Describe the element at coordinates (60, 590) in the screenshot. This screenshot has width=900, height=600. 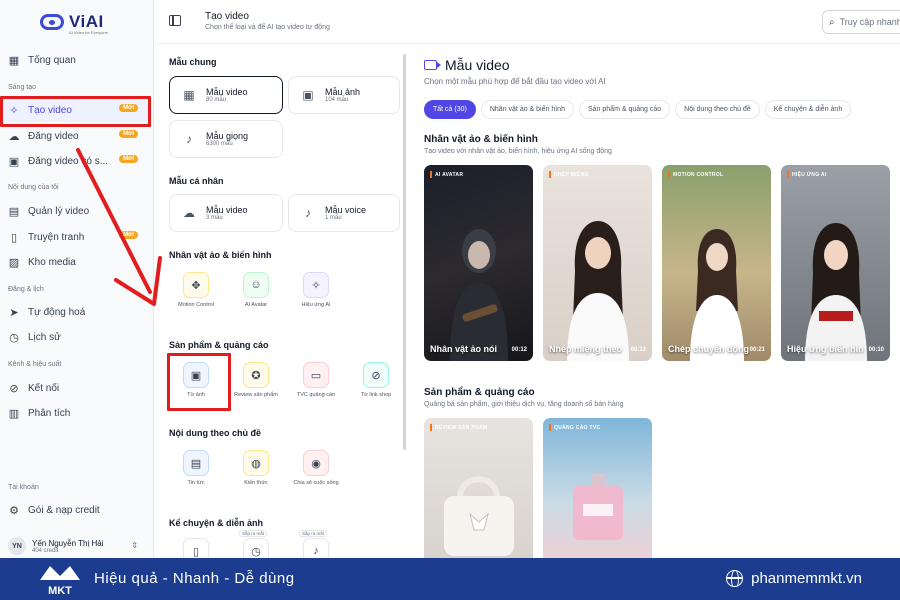
I see `svg-text: MKT` at that location.